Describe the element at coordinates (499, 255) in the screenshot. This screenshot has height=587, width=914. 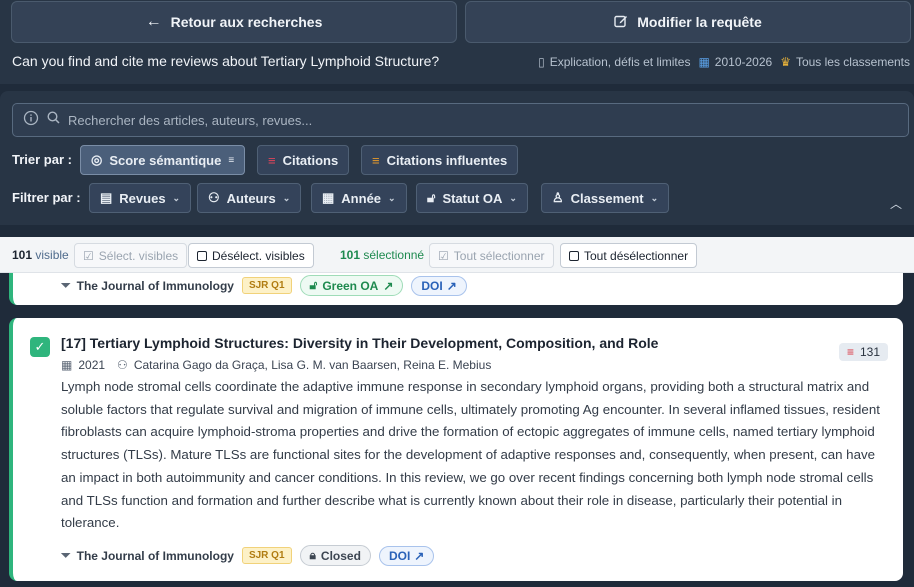
I see `select-all-label: Tout sélectionner` at that location.